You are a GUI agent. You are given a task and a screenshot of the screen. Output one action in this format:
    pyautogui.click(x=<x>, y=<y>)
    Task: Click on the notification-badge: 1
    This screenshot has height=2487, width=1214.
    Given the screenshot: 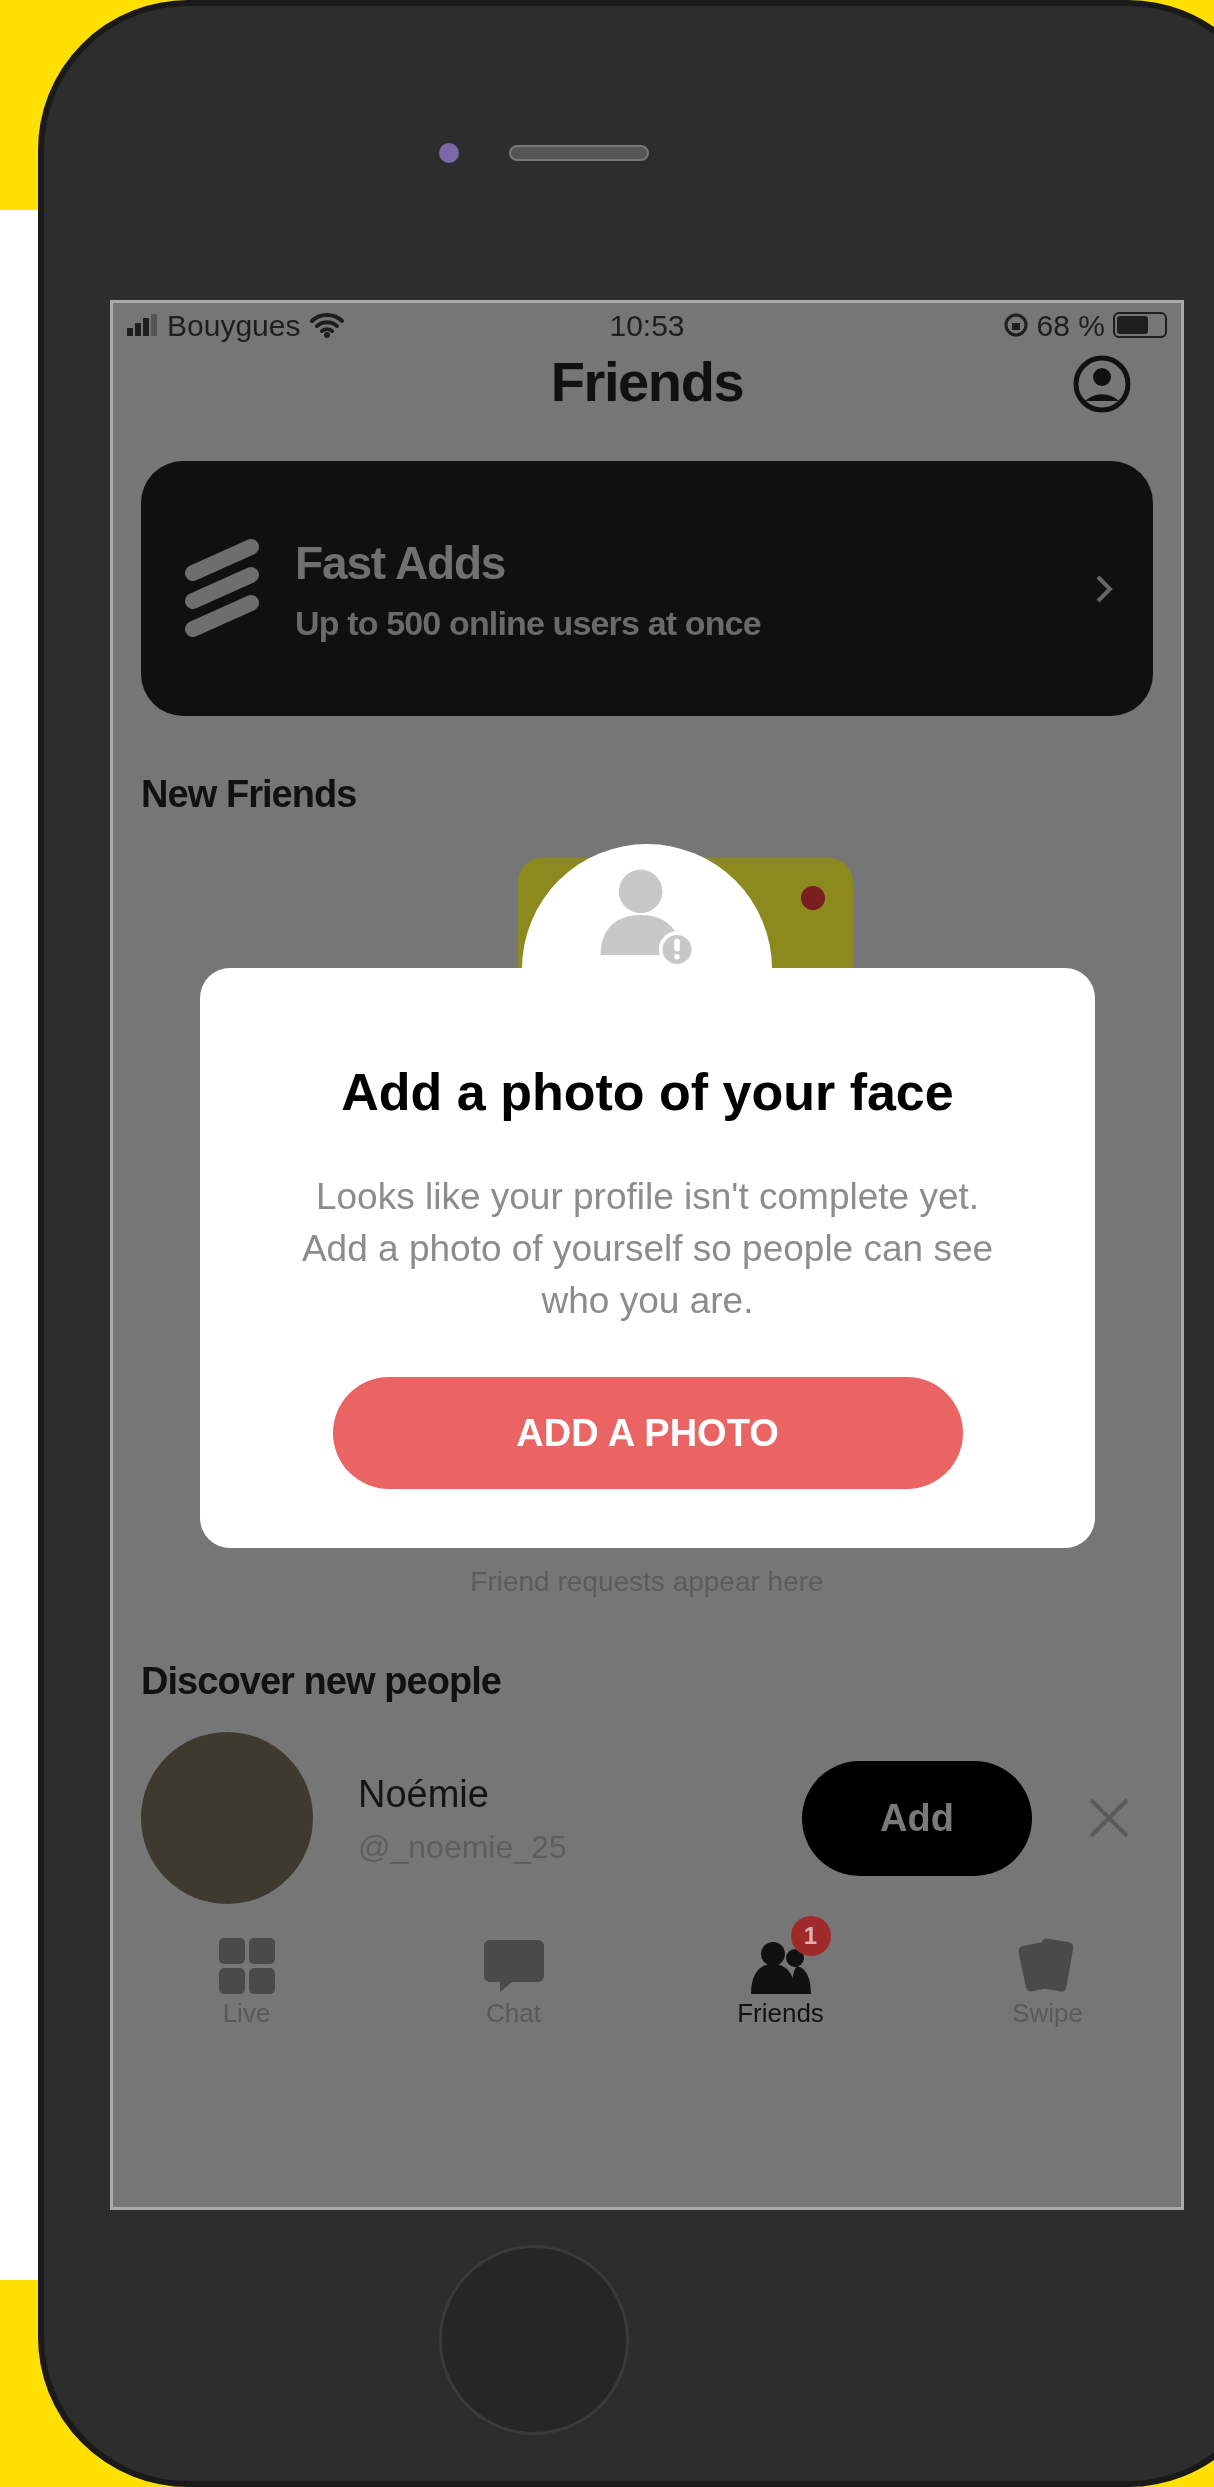 What is the action you would take?
    pyautogui.click(x=810, y=1936)
    